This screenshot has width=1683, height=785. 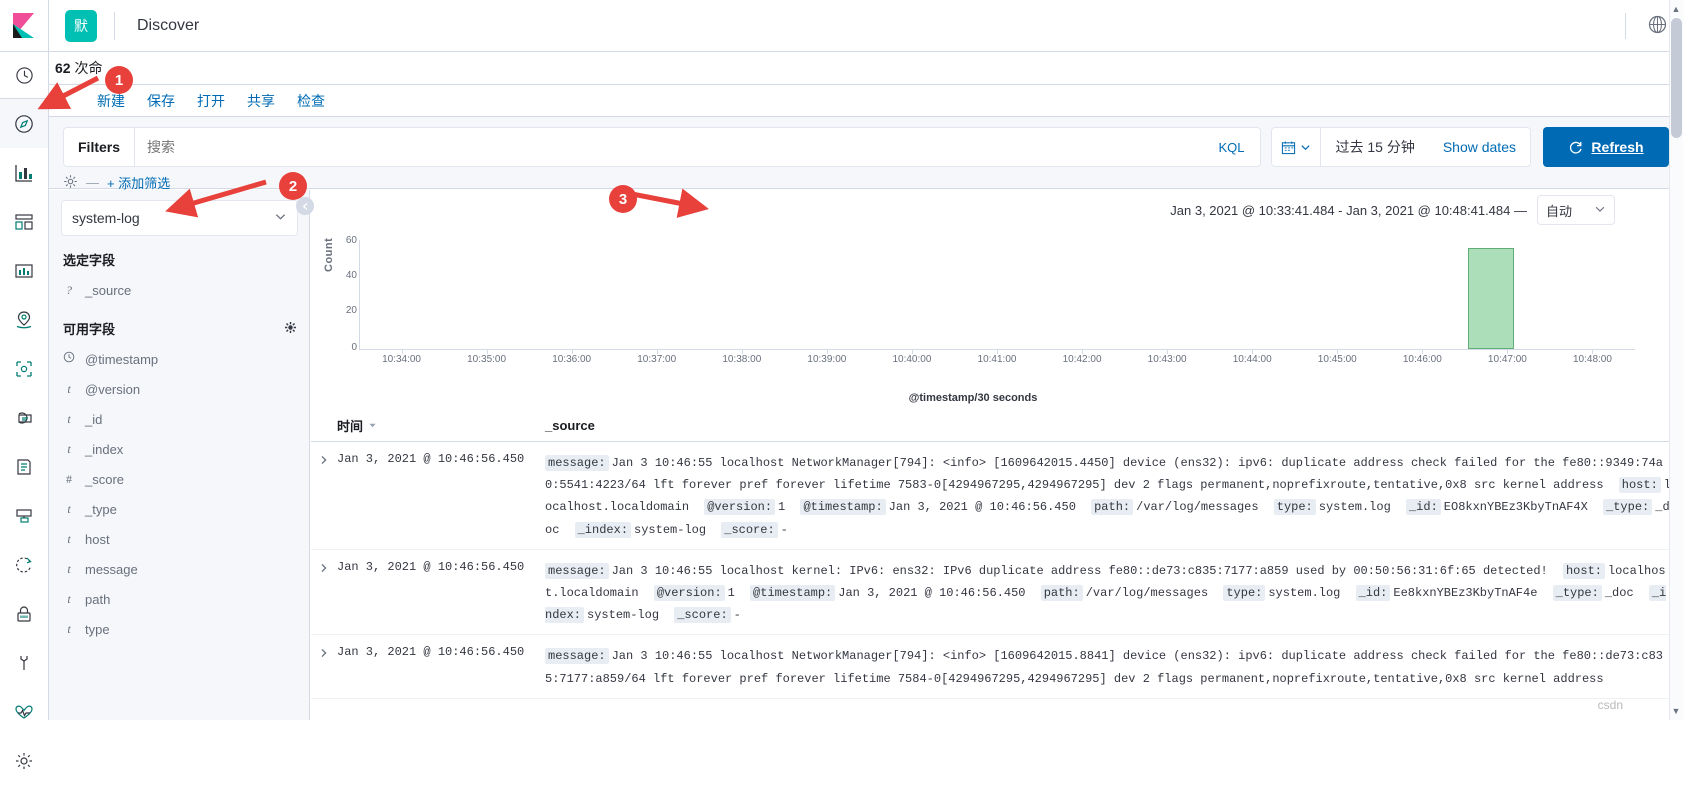 What do you see at coordinates (179, 449) in the screenshot?
I see `field-row-index: t _index` at bounding box center [179, 449].